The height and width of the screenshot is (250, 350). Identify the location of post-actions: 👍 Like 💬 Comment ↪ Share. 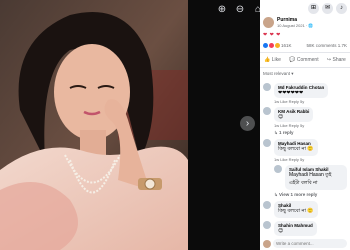
(305, 60).